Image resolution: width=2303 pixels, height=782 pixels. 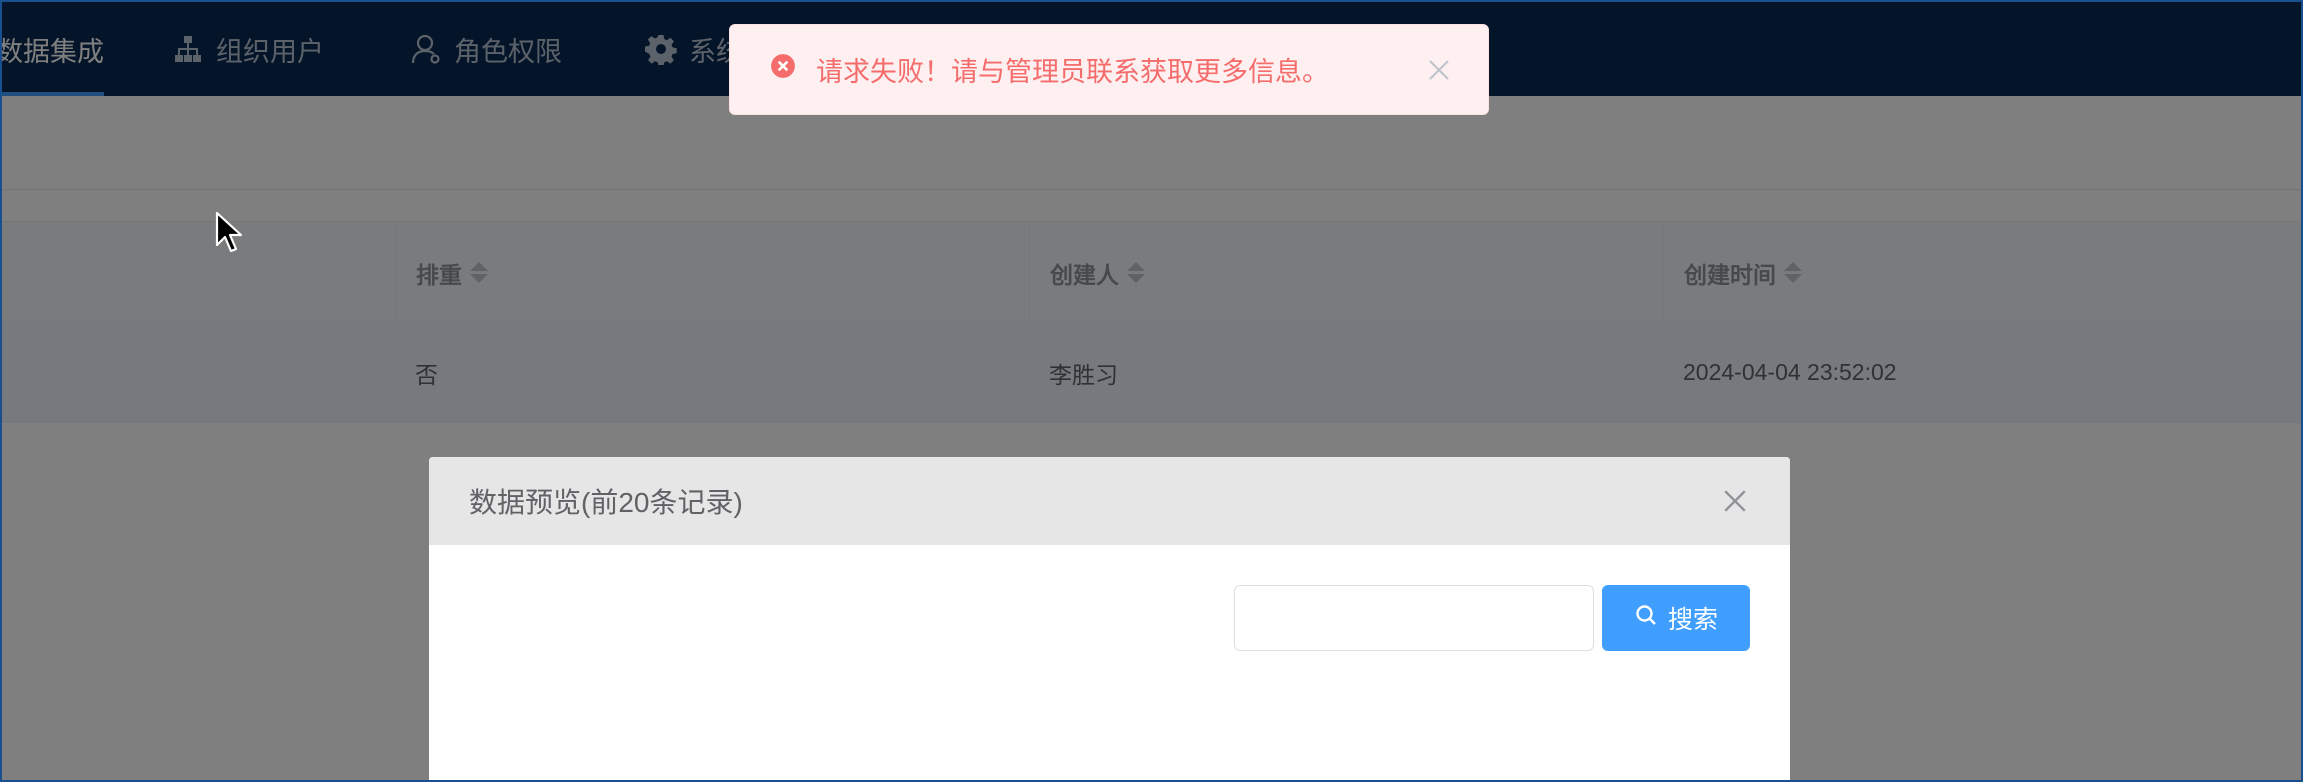 I want to click on toast-message: 请求失败！请与管理员联系获取更多信息。, so click(x=1072, y=72).